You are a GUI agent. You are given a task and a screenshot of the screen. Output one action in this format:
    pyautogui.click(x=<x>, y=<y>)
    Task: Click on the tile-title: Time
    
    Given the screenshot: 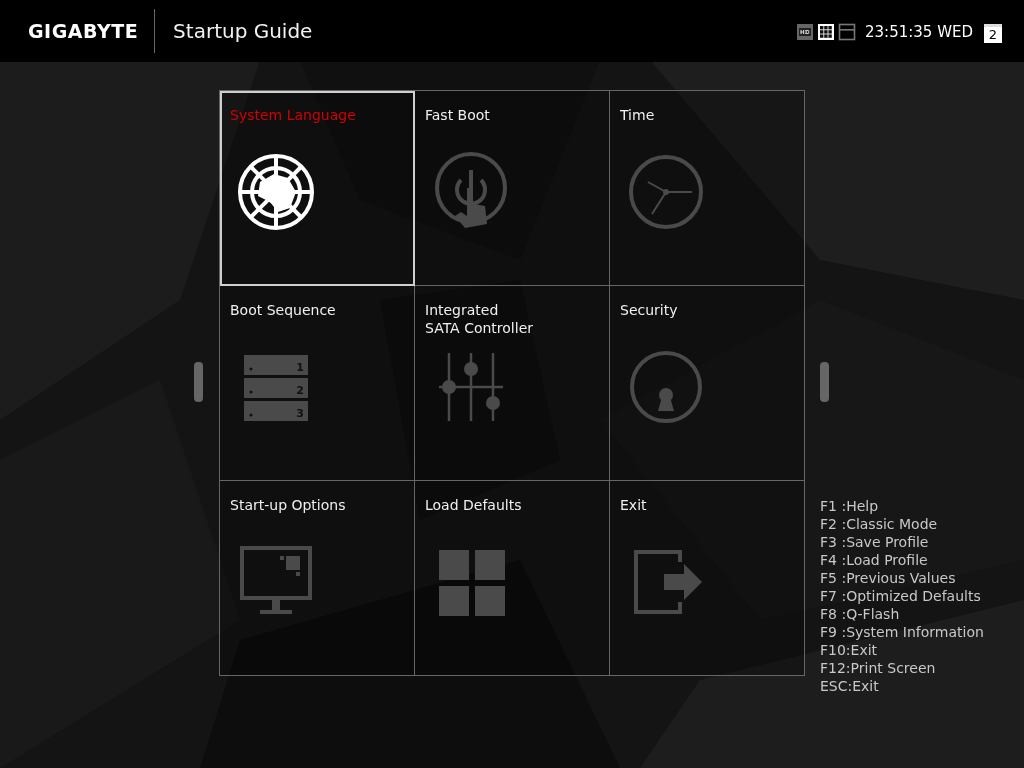 What is the action you would take?
    pyautogui.click(x=638, y=115)
    